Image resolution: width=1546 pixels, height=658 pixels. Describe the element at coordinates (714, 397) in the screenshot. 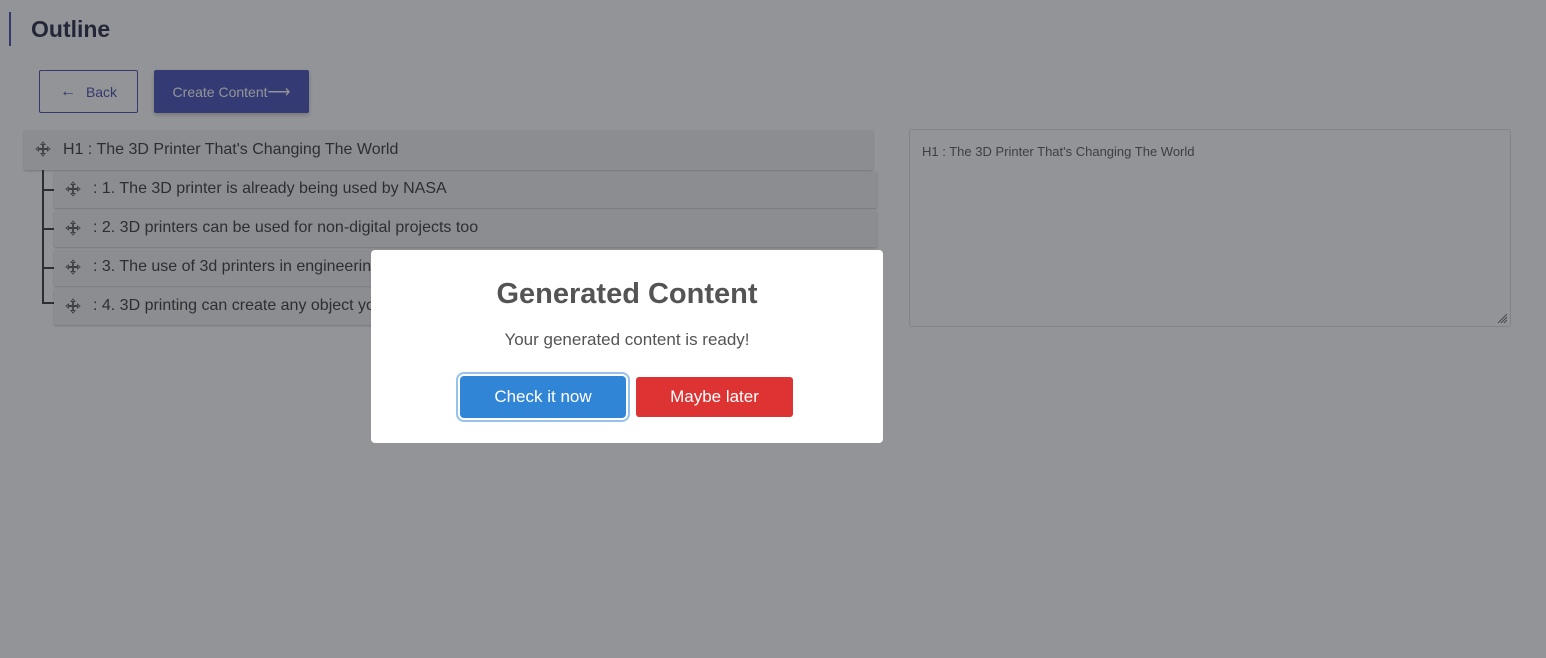

I see `maybe-later-button: Maybe later` at that location.